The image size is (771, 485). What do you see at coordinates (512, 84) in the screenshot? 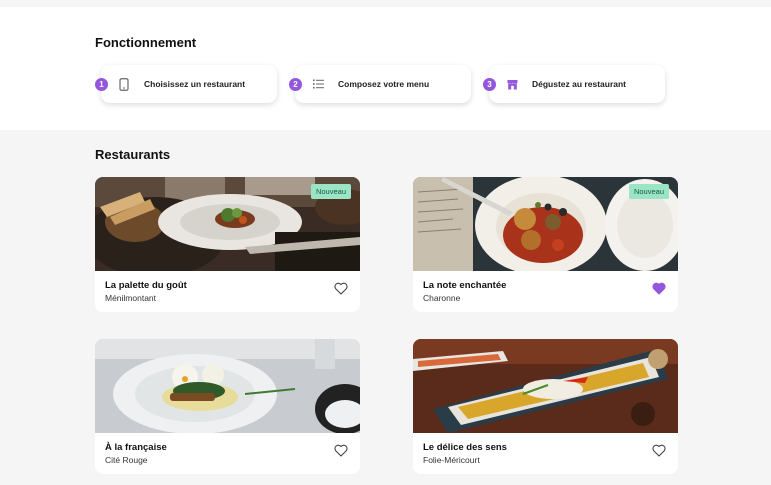
I see `store-icon` at bounding box center [512, 84].